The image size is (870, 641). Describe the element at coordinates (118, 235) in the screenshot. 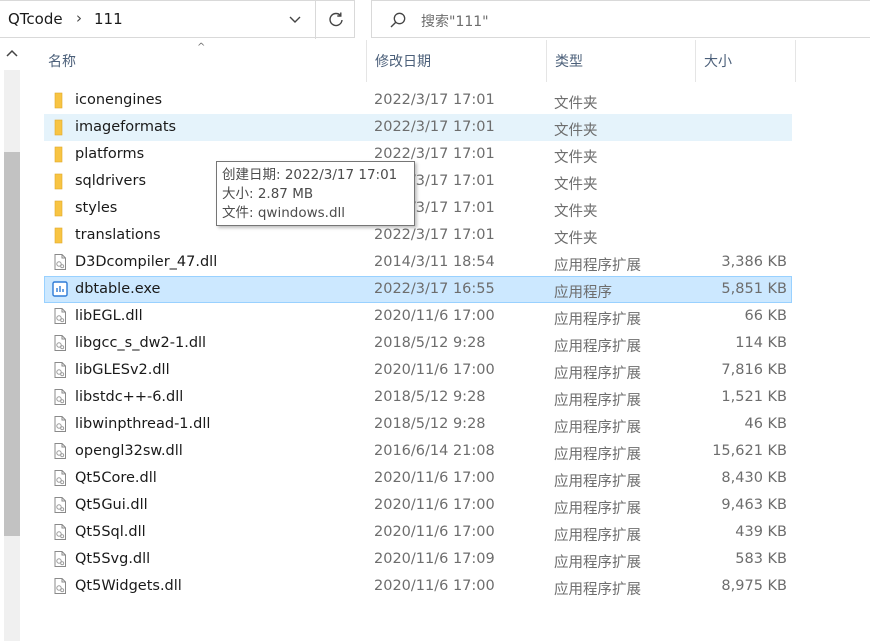

I see `file-name: translations` at that location.